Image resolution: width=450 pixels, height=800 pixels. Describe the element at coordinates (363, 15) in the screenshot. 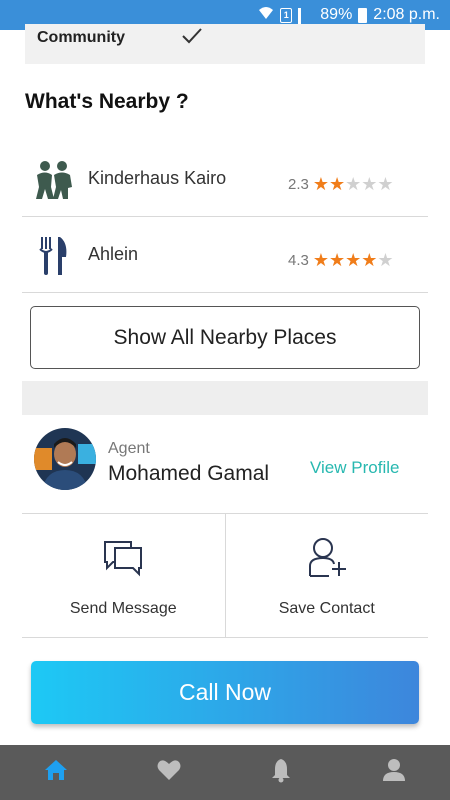

I see `battery-icon` at that location.